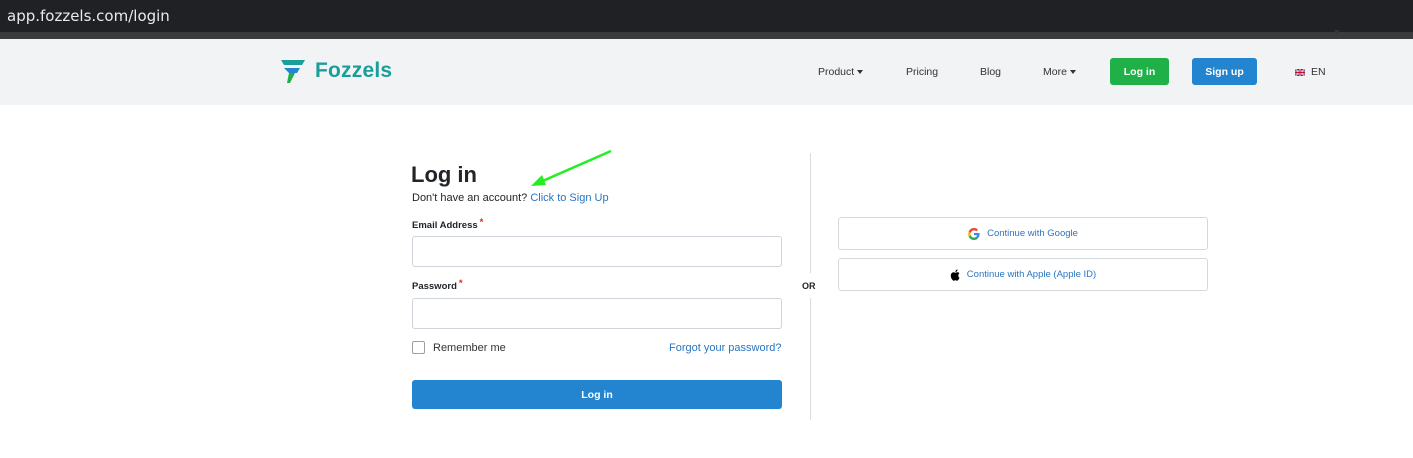  What do you see at coordinates (706, 35) in the screenshot?
I see `browser-toolbar-strip` at bounding box center [706, 35].